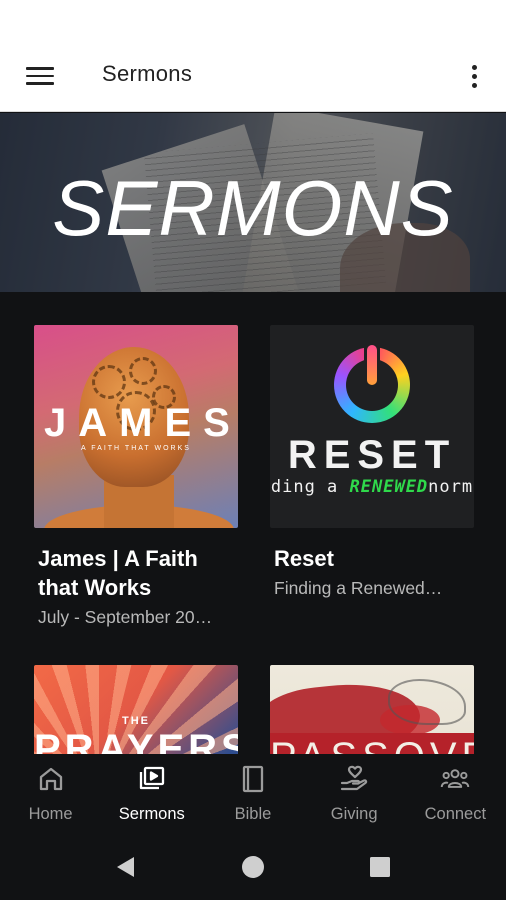 This screenshot has width=506, height=900. What do you see at coordinates (253, 779) in the screenshot?
I see `book-icon` at bounding box center [253, 779].